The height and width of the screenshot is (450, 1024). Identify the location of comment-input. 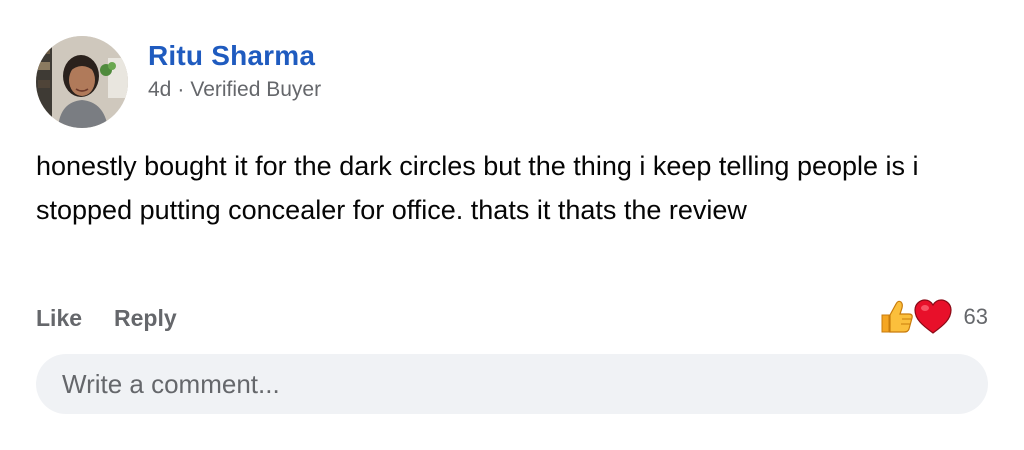
(512, 384).